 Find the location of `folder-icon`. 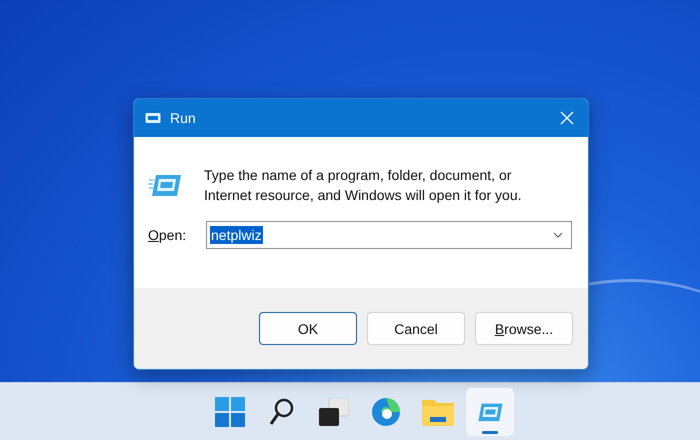

folder-icon is located at coordinates (438, 412).